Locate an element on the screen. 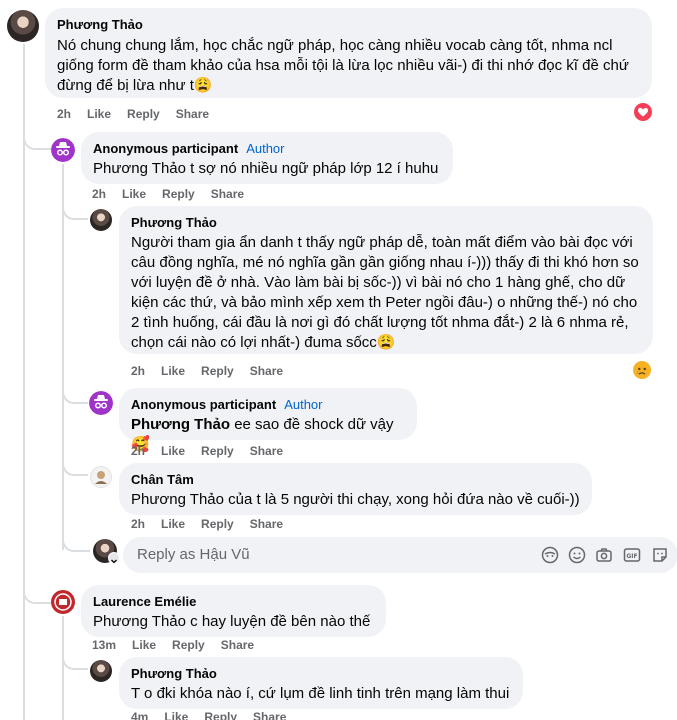 Image resolution: width=677 pixels, height=720 pixels. mention-link: Phương Thảo is located at coordinates (180, 424).